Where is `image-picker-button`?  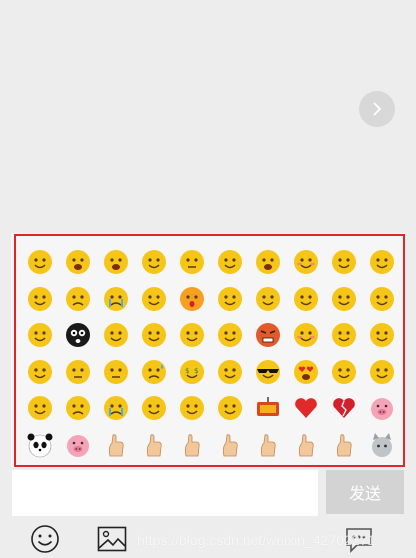 image-picker-button is located at coordinates (112, 539).